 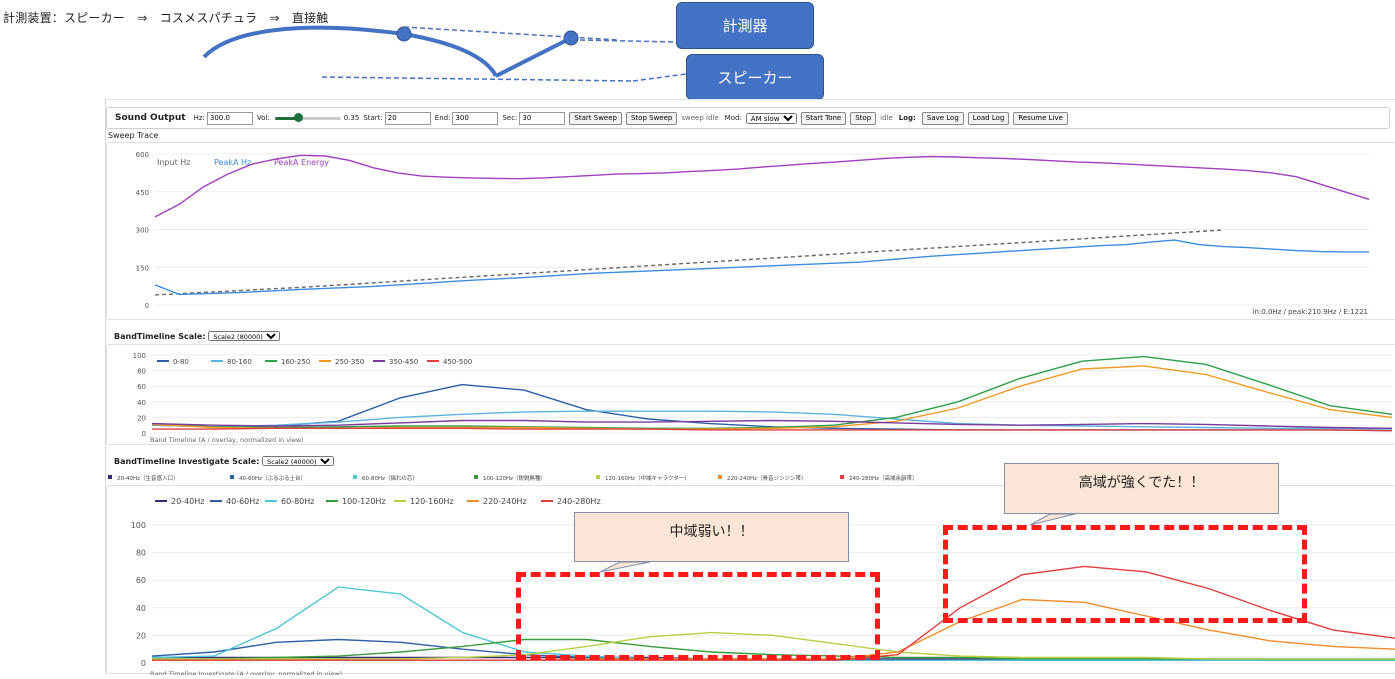 What do you see at coordinates (863, 118) in the screenshot?
I see `stop-tone-button: Stop` at bounding box center [863, 118].